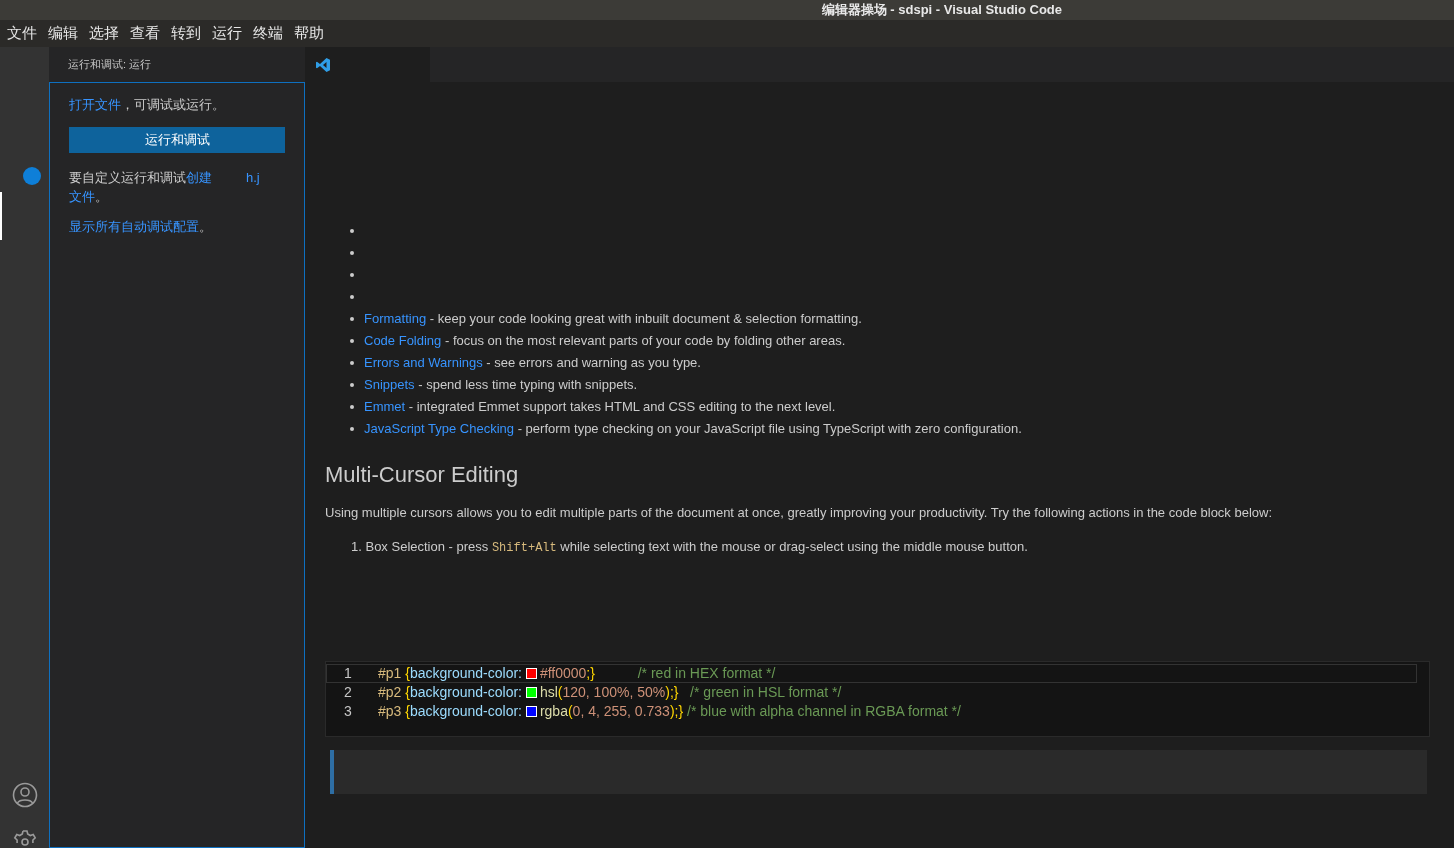  I want to click on run-debug-icon, so click(32, 176).